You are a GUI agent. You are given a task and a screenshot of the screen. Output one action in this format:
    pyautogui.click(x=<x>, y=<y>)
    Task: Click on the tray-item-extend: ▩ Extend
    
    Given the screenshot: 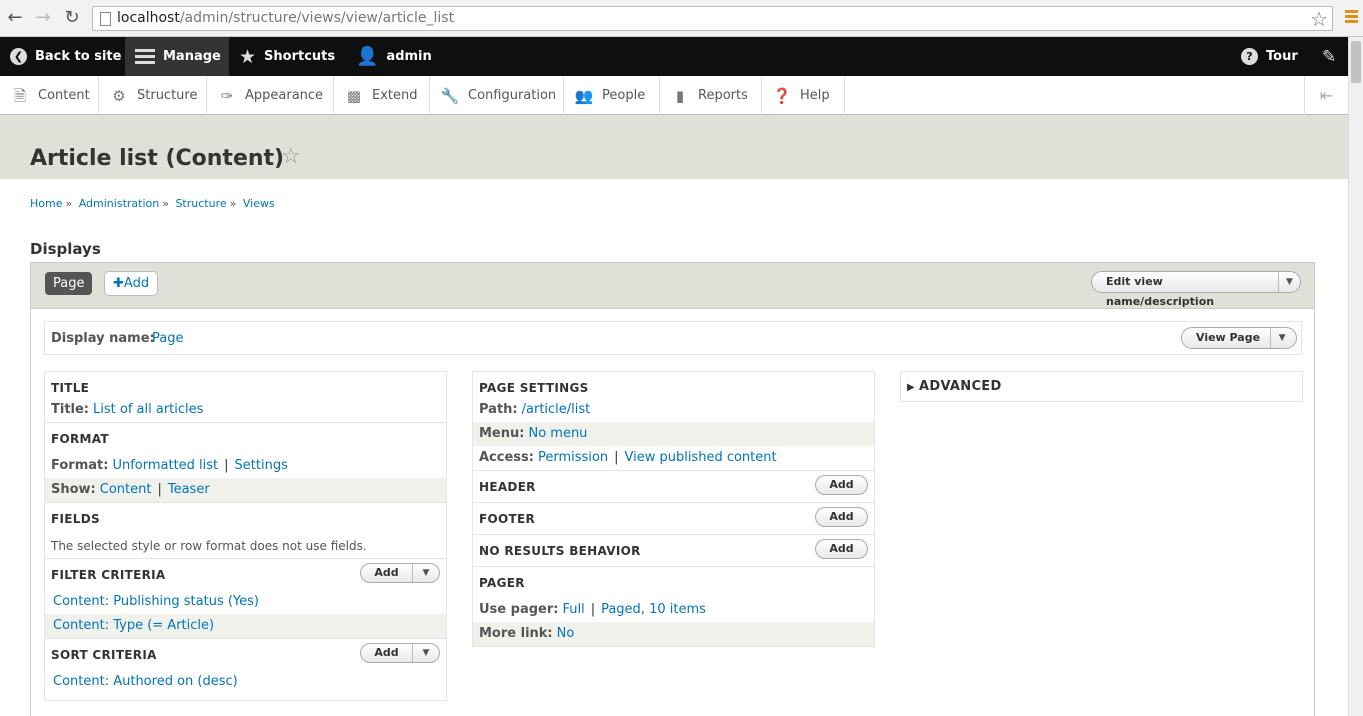 What is the action you would take?
    pyautogui.click(x=382, y=95)
    